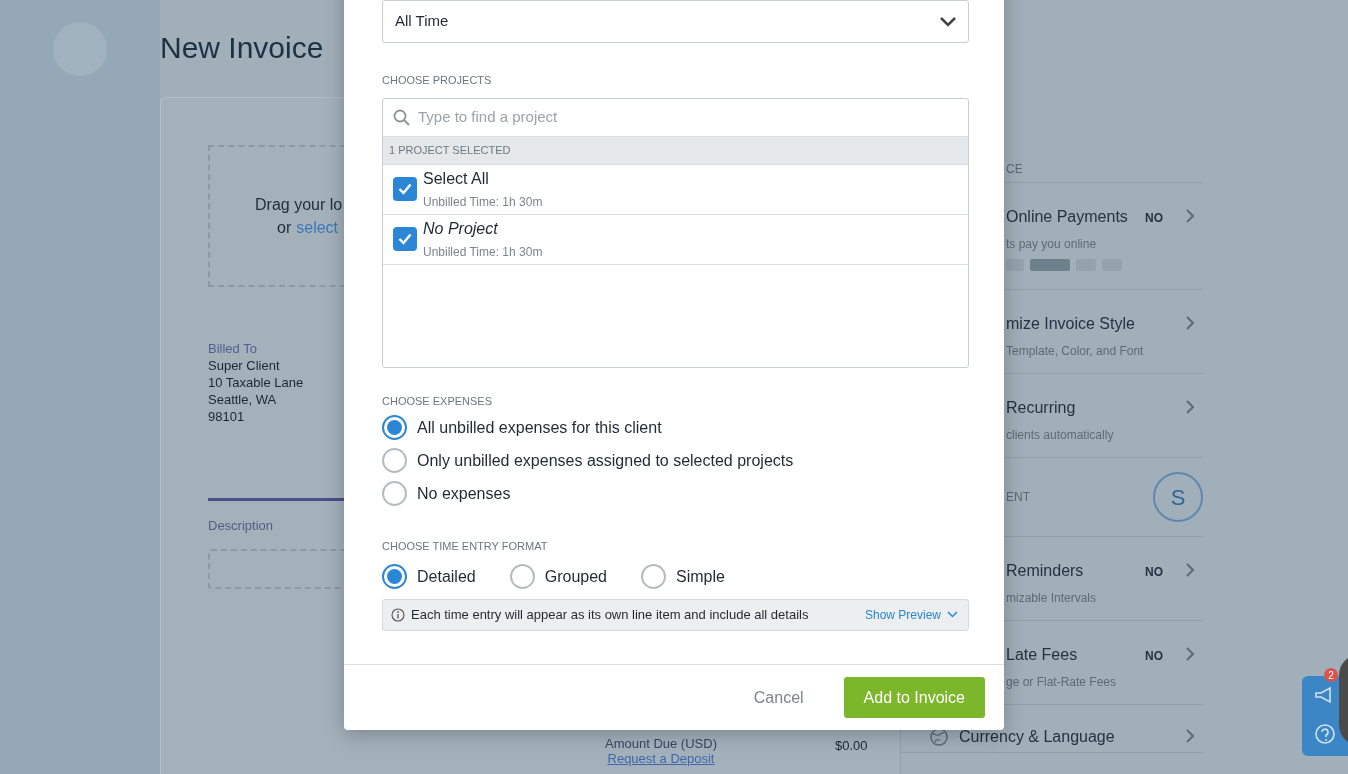  I want to click on dropzone-text: Drag your lo, so click(299, 205).